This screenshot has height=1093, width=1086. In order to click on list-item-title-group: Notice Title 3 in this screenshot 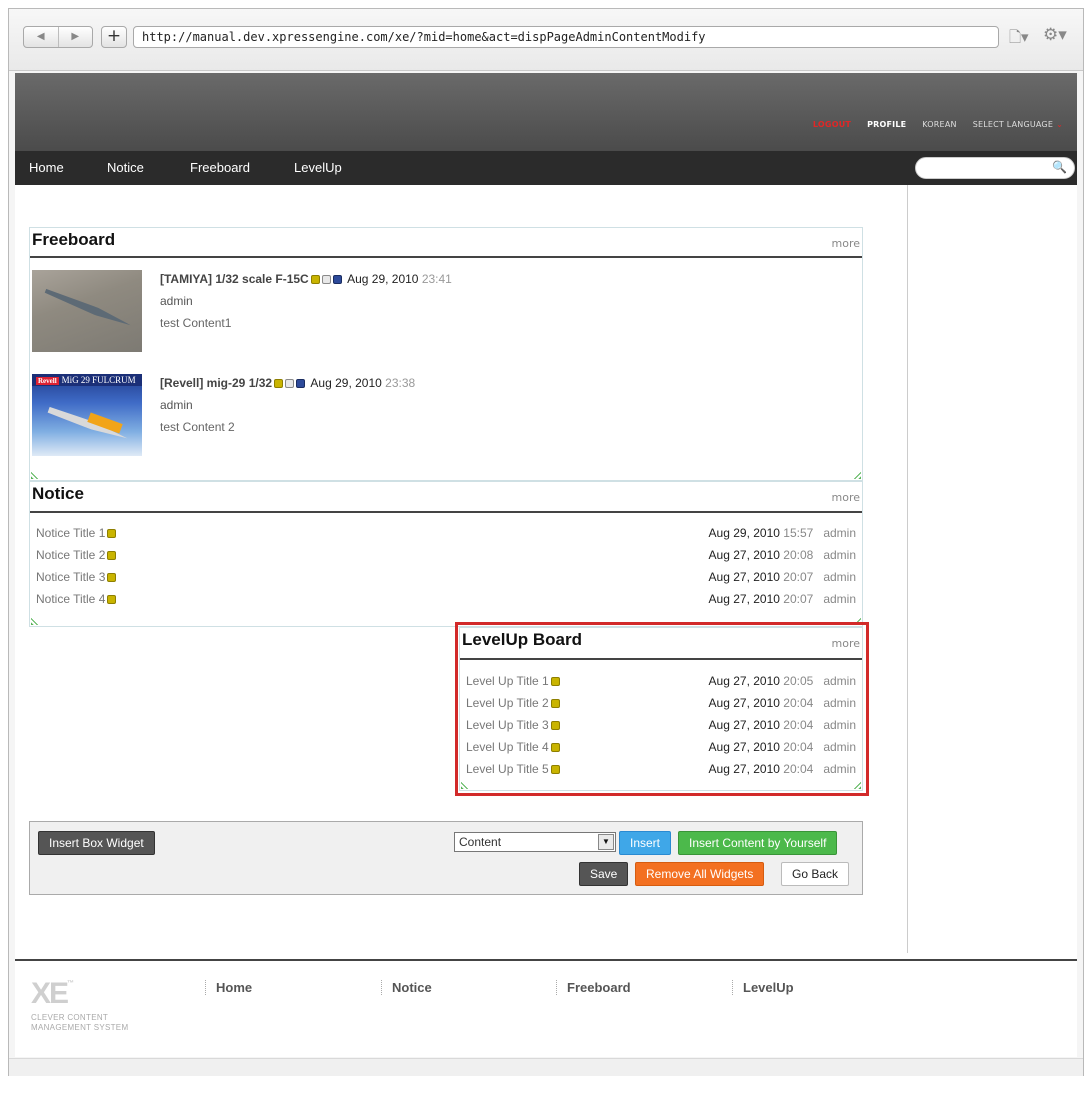, I will do `click(76, 577)`.